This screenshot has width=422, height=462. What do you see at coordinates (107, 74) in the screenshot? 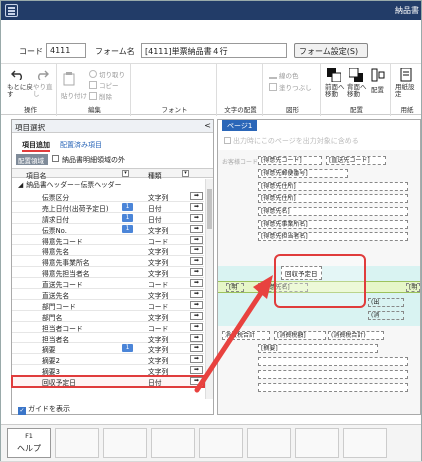
I see `cut-button: 切り取り` at bounding box center [107, 74].